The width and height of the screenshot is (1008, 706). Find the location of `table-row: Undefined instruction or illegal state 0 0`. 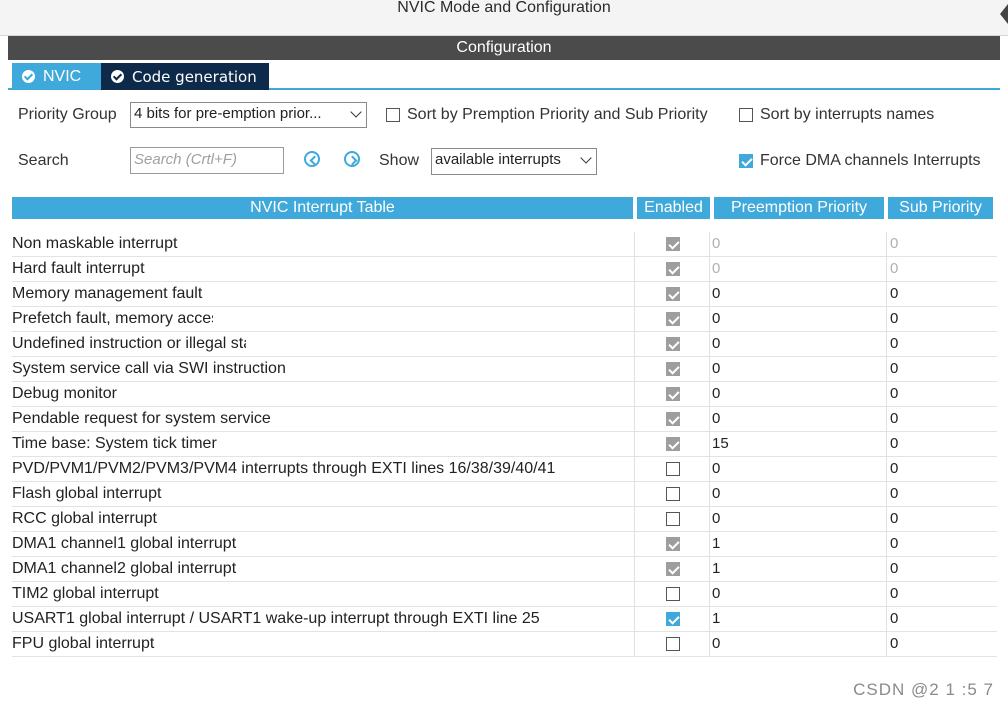

table-row: Undefined instruction or illegal state 0 0 is located at coordinates (504, 344).